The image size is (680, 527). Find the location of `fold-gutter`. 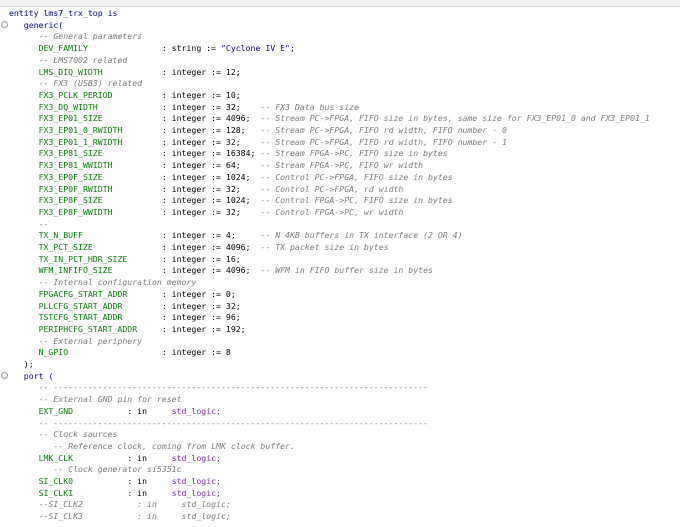

fold-gutter is located at coordinates (4, 267).